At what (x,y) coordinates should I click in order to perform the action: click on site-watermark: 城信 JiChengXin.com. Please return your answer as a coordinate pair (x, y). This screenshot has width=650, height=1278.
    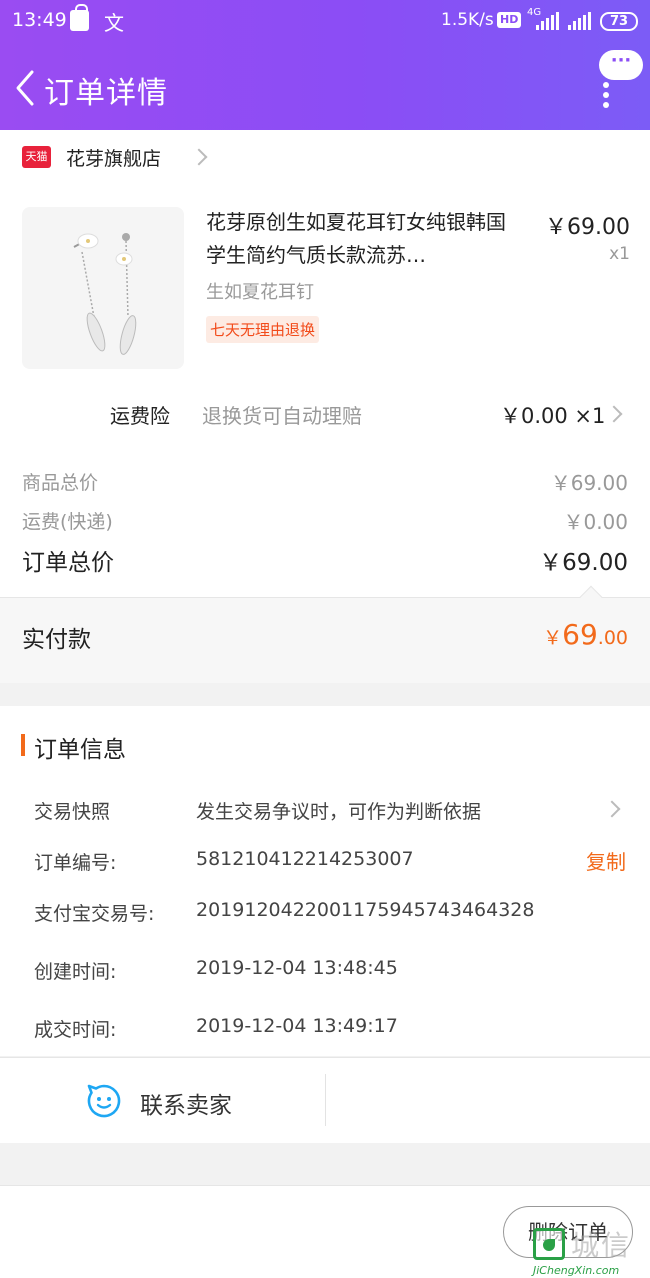
    Looking at the image, I should click on (590, 1251).